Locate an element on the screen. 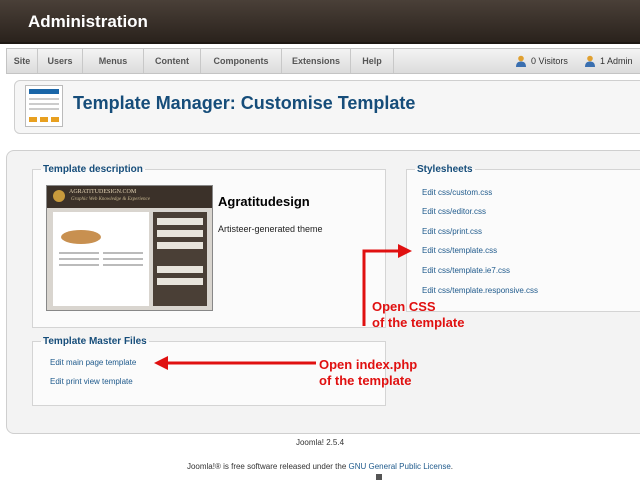 This screenshot has height=480, width=640. css-annotation-line2: of the template is located at coordinates (418, 322).